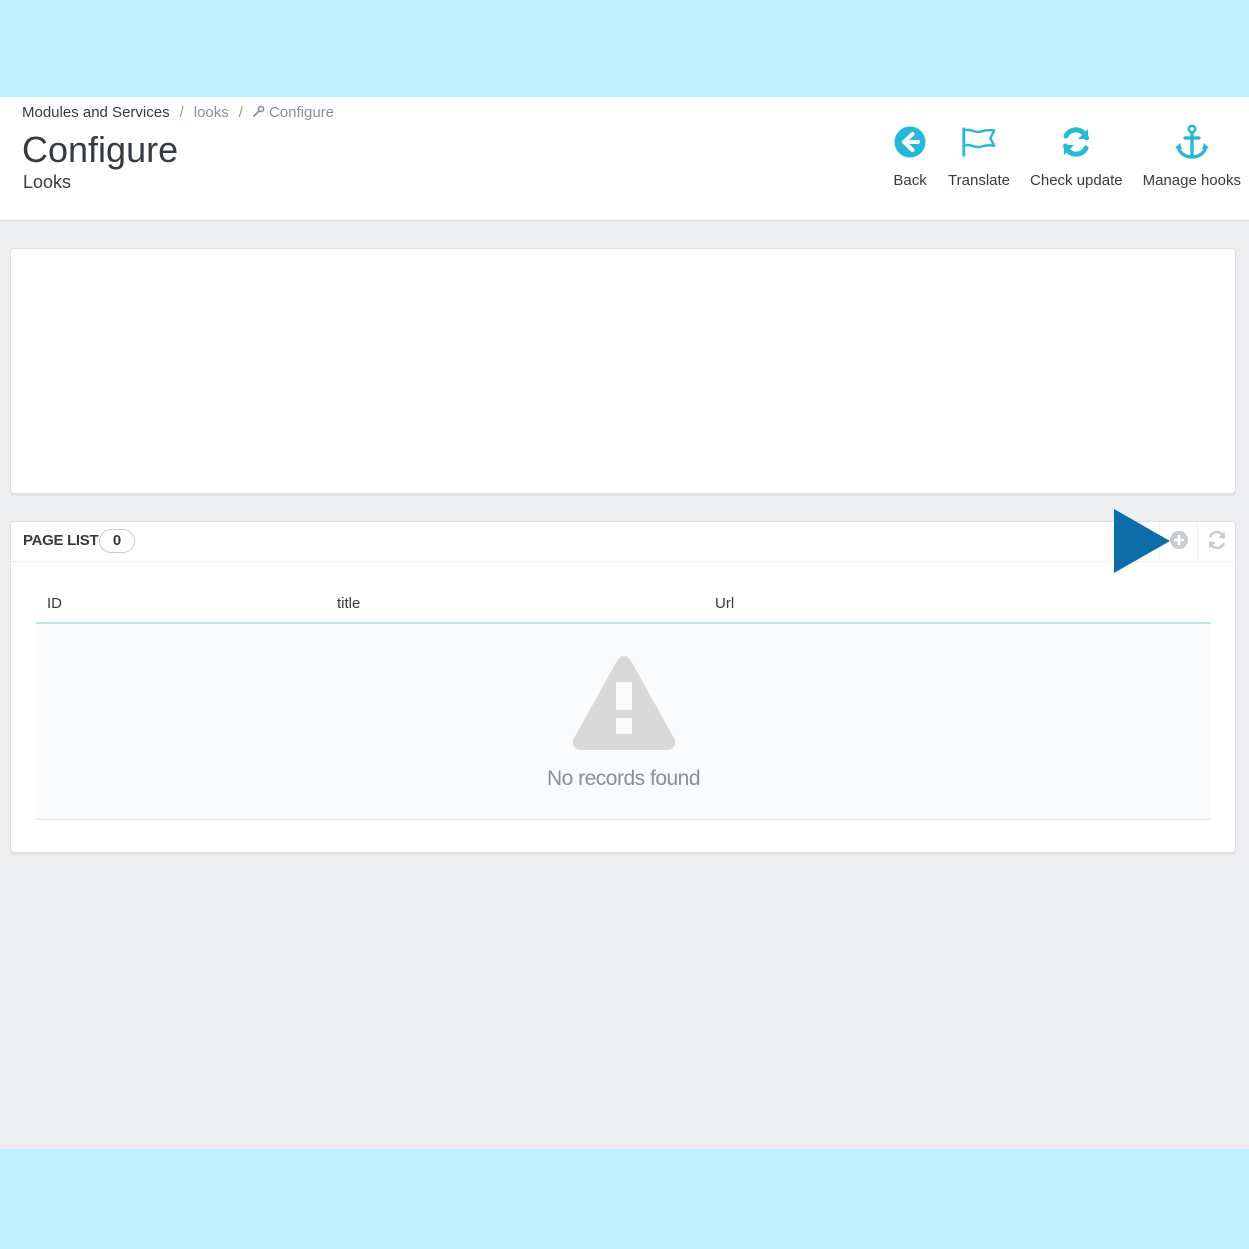 The width and height of the screenshot is (1249, 1249). What do you see at coordinates (301, 112) in the screenshot?
I see `breadcrumb-configure: Configure` at bounding box center [301, 112].